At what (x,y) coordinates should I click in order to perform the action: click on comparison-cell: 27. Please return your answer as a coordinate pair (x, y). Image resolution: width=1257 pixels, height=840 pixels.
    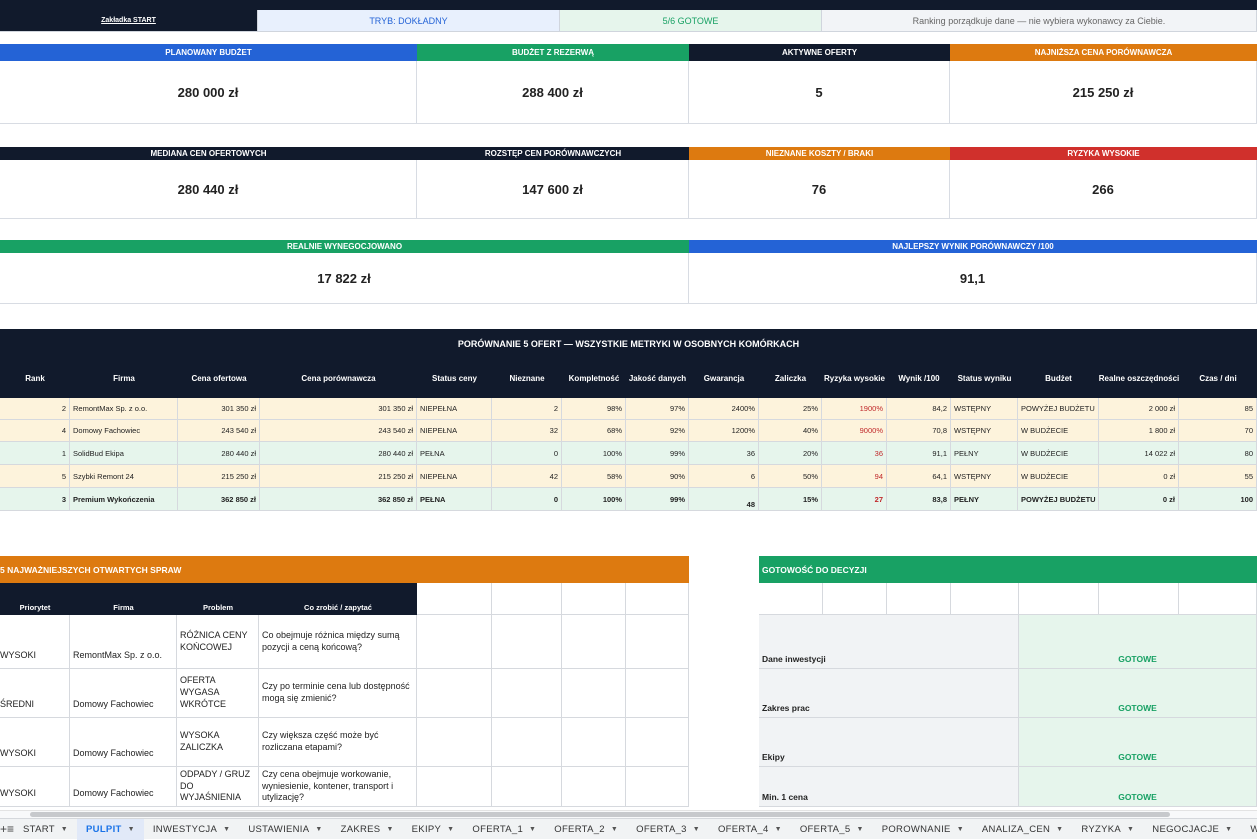
    Looking at the image, I should click on (854, 499).